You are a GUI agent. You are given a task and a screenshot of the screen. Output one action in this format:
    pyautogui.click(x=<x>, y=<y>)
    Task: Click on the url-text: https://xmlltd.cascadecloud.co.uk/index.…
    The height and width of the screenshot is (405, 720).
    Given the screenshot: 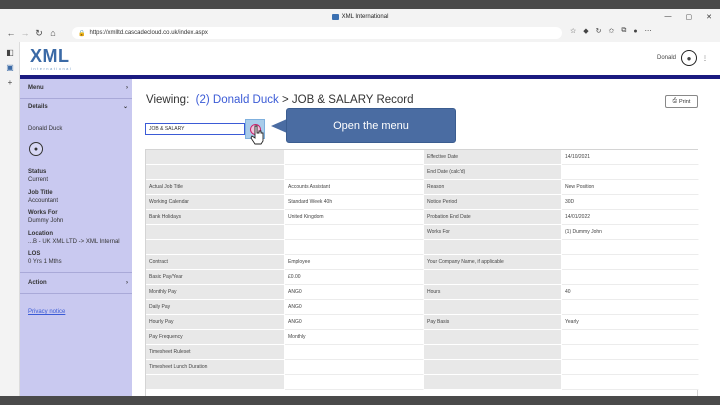 What is the action you would take?
    pyautogui.click(x=148, y=33)
    